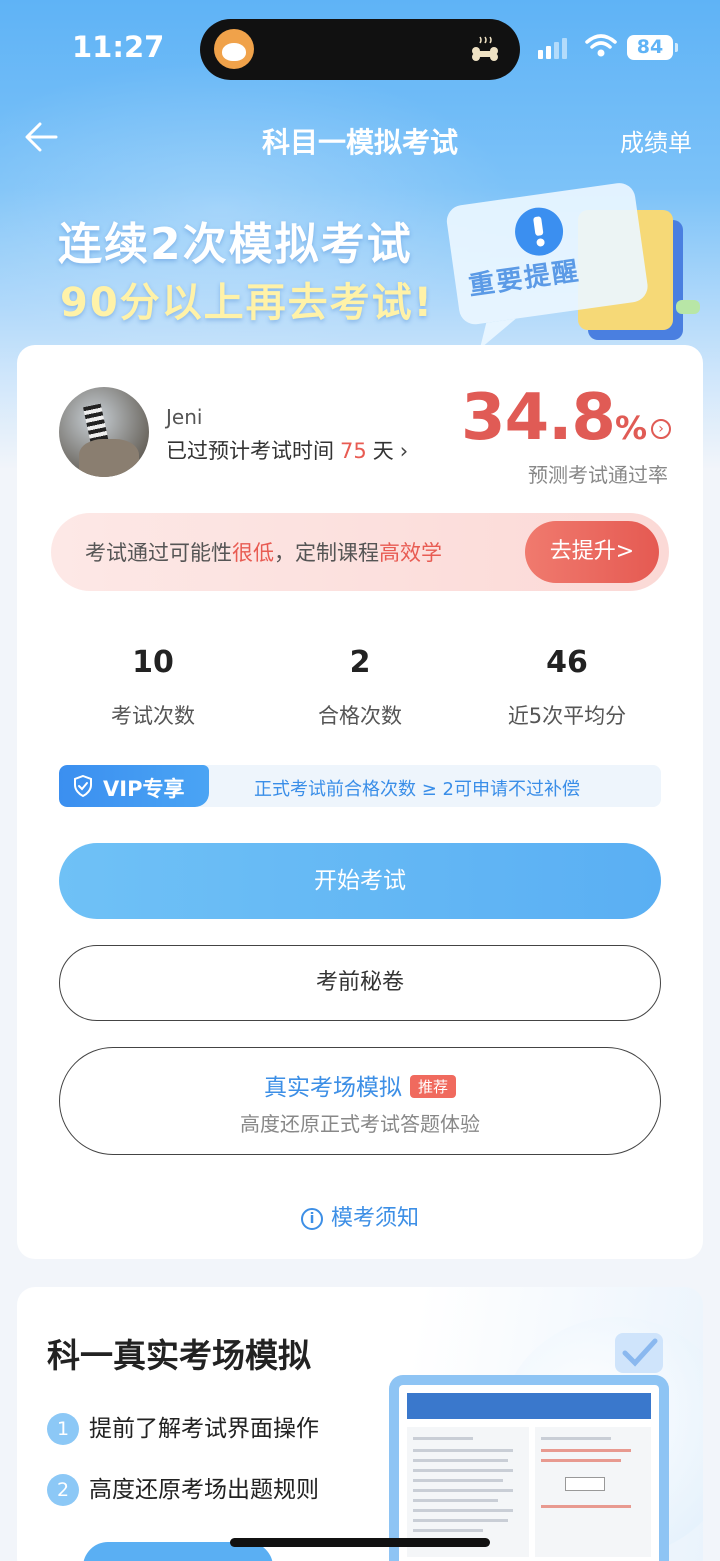 Image resolution: width=720 pixels, height=1561 pixels. Describe the element at coordinates (360, 983) in the screenshot. I see `pre-exam-paper-button: 考前秘卷` at that location.